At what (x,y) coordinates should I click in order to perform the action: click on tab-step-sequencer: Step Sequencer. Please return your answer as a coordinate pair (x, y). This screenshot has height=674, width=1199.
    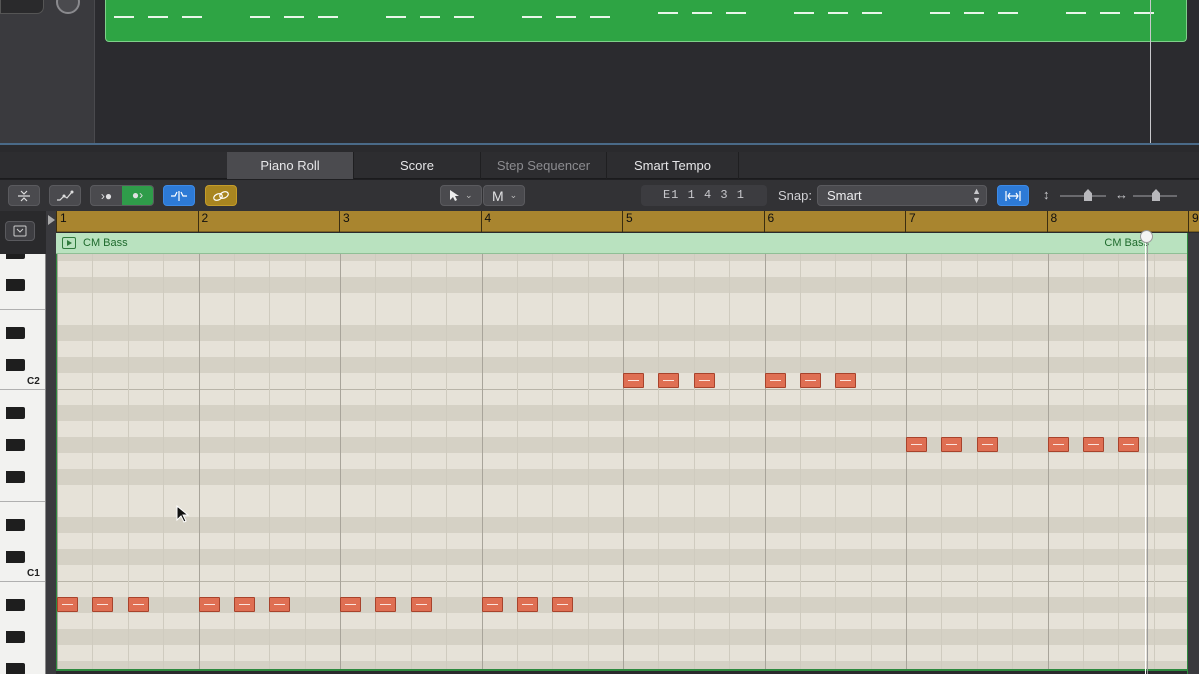
    Looking at the image, I should click on (544, 165).